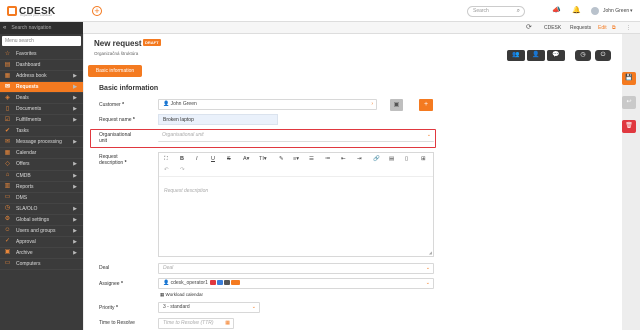 This screenshot has width=640, height=330. What do you see at coordinates (7, 186) in the screenshot?
I see `reports-icon: ▥` at bounding box center [7, 186].